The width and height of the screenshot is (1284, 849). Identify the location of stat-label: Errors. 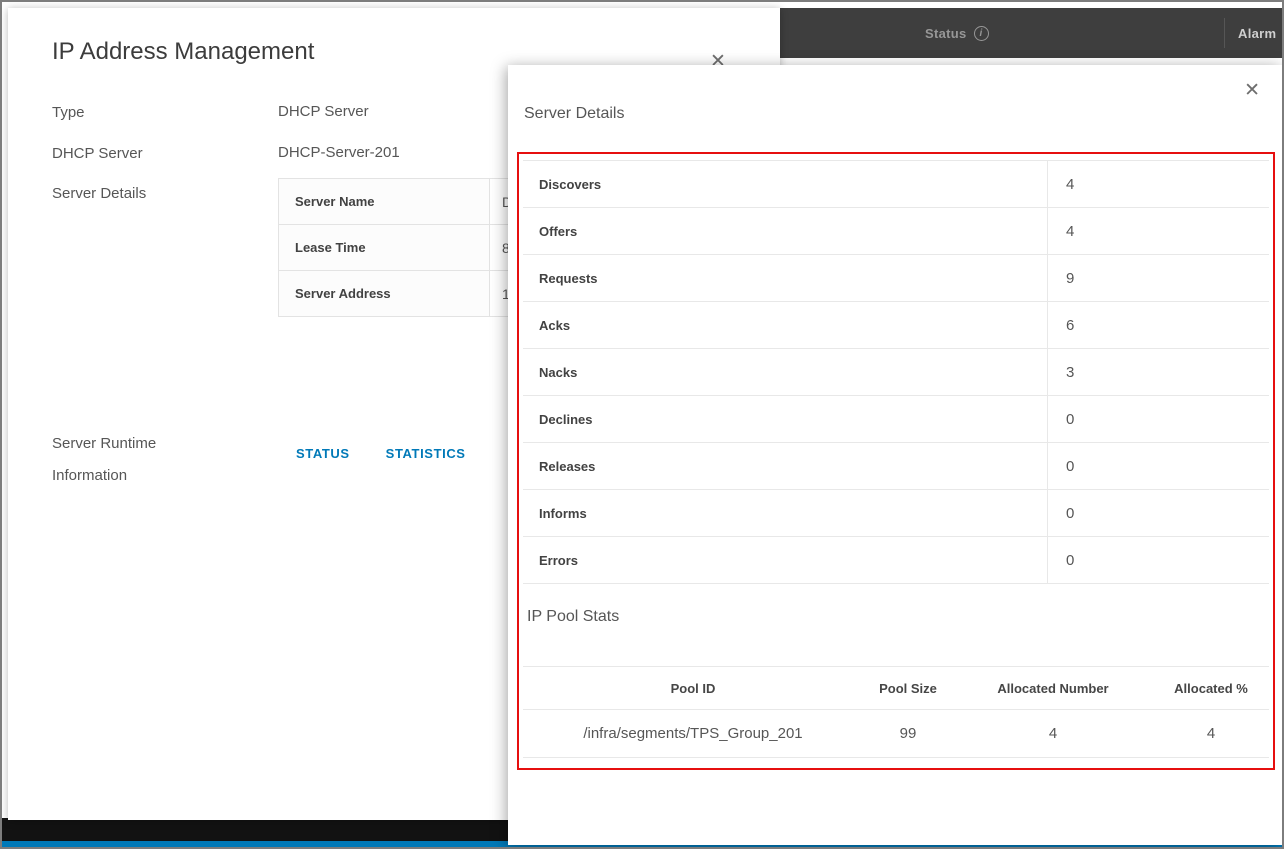
(559, 560).